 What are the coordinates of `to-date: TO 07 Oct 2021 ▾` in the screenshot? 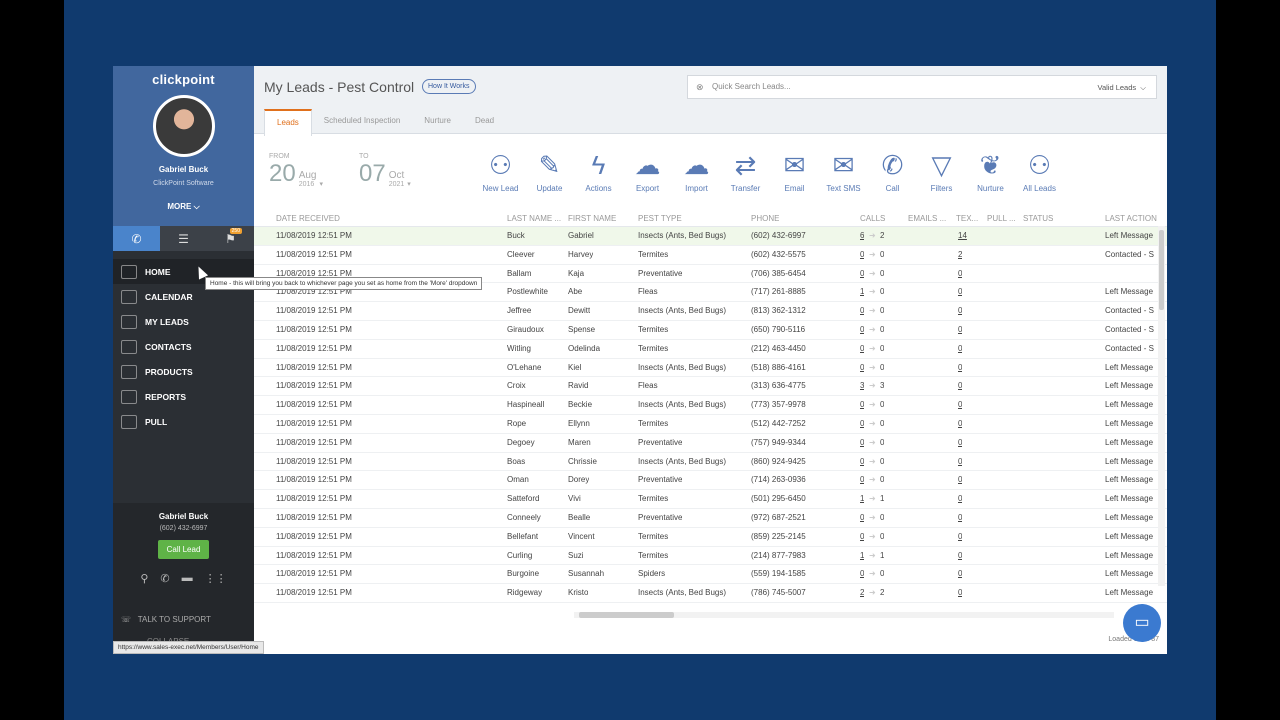 It's located at (385, 170).